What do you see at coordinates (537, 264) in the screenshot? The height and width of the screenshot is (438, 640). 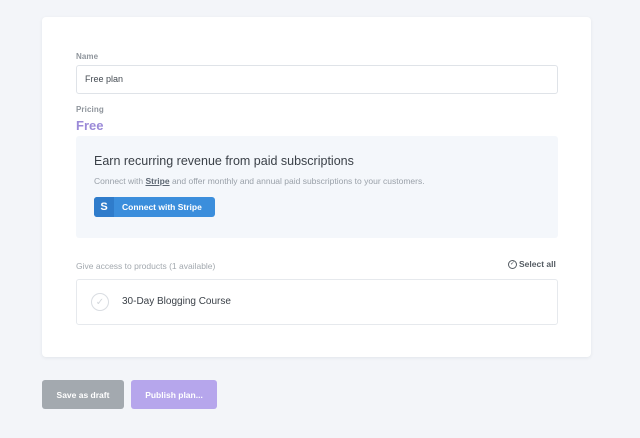 I see `select-all-label: Select all` at bounding box center [537, 264].